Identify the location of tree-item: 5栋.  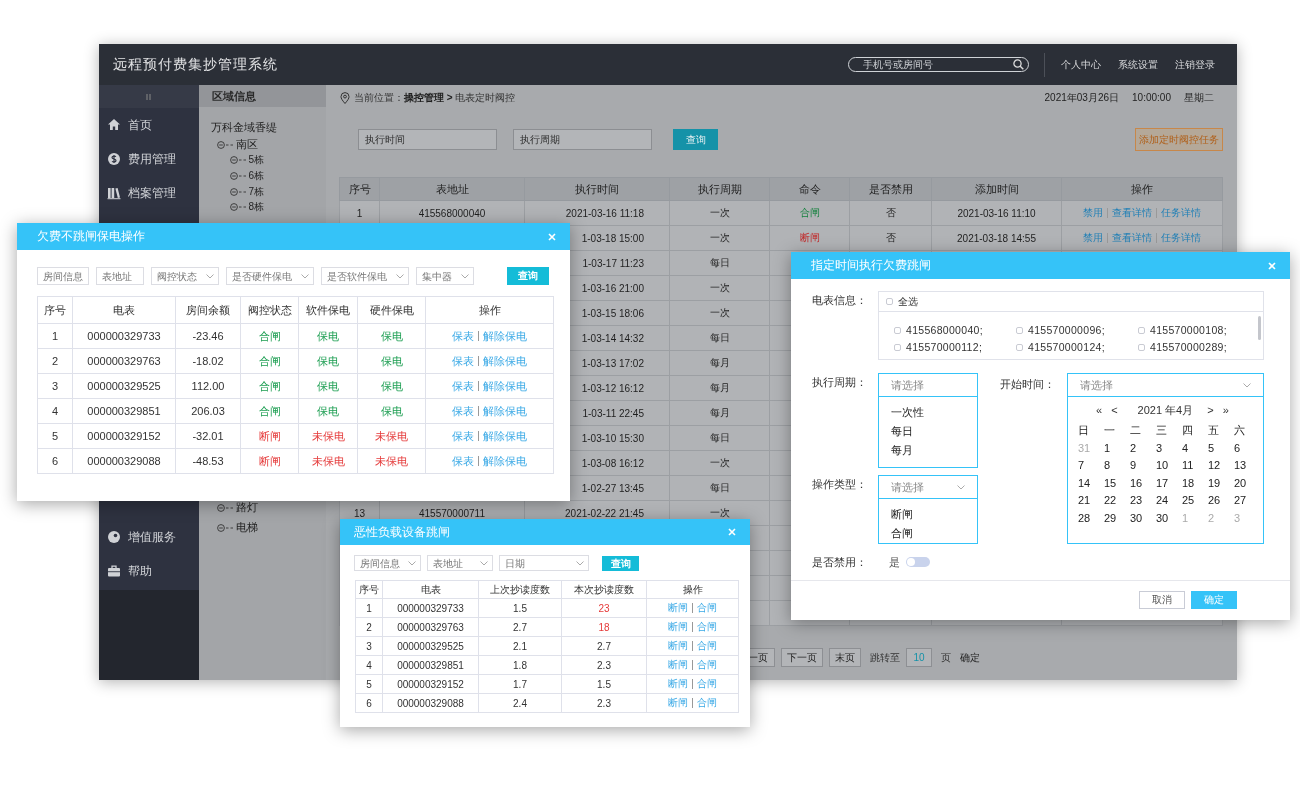
(256, 160).